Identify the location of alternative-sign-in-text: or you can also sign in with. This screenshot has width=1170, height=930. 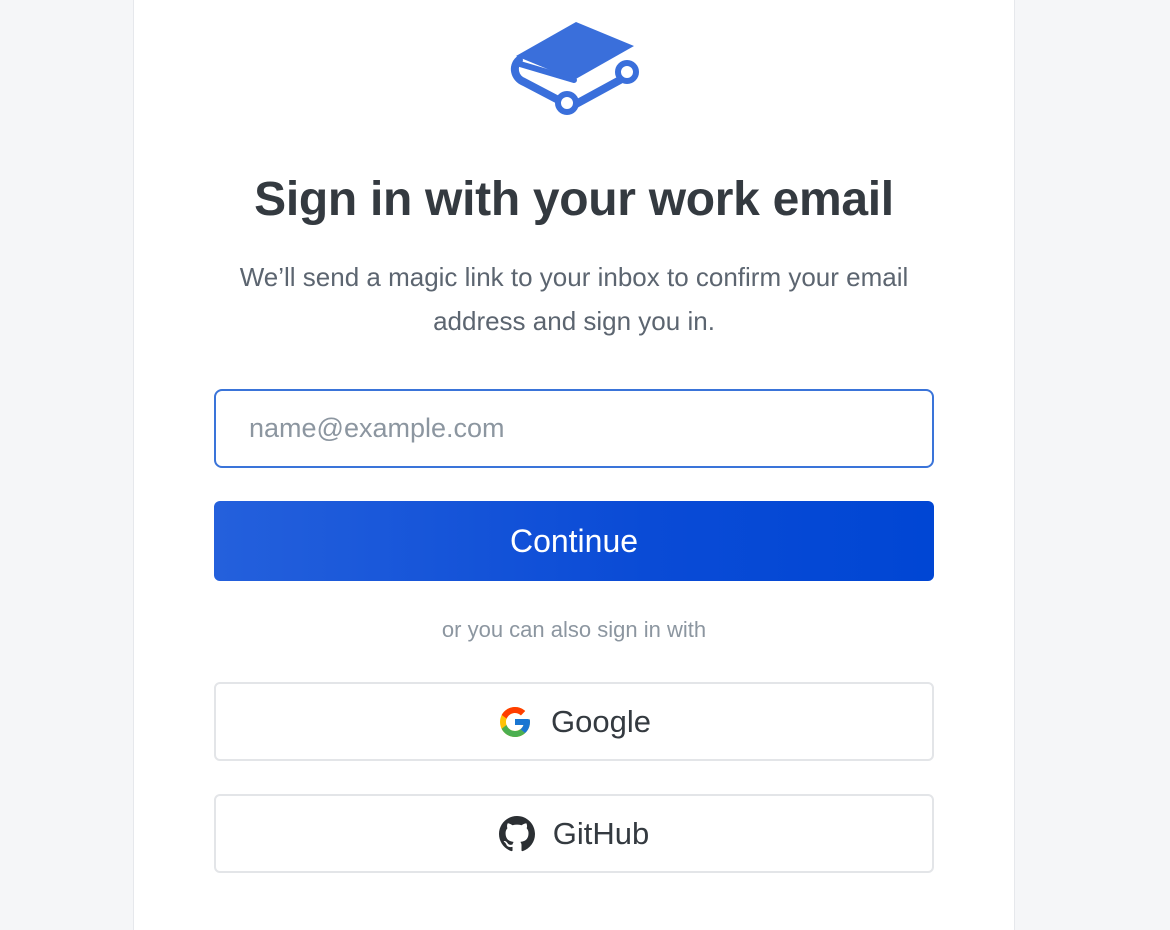
(574, 629).